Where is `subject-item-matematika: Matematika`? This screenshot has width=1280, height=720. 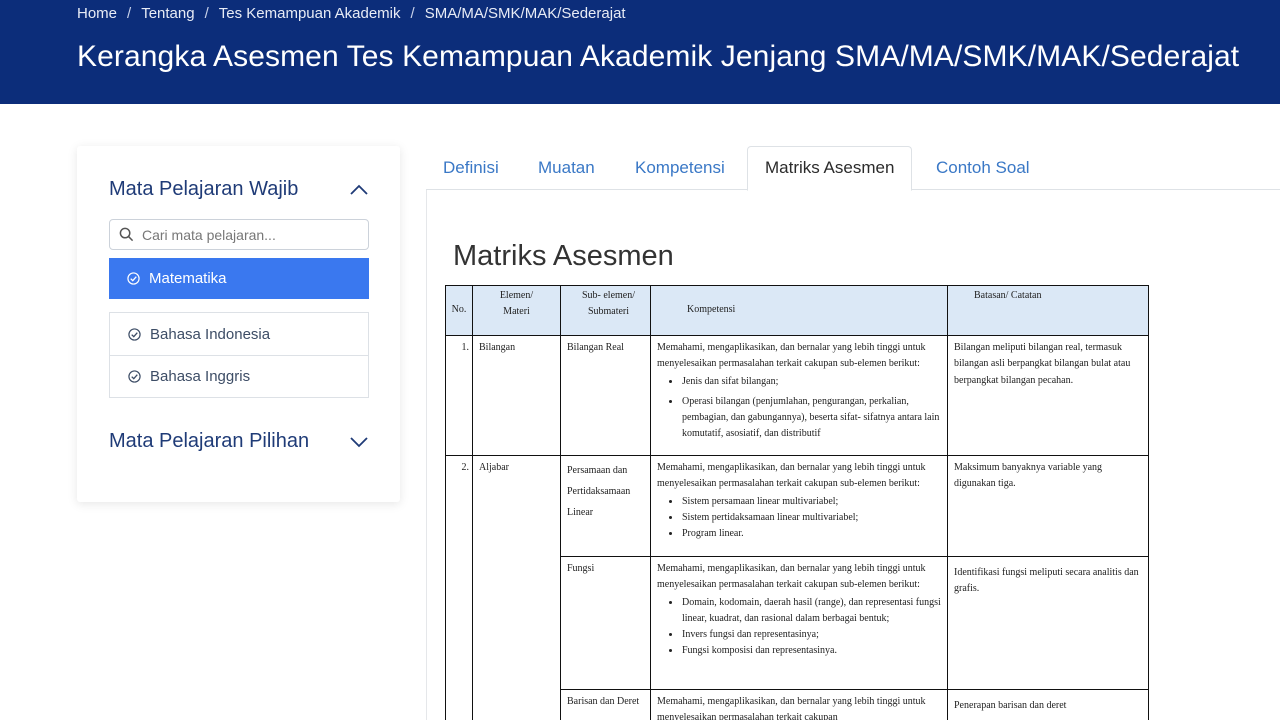 subject-item-matematika: Matematika is located at coordinates (239, 278).